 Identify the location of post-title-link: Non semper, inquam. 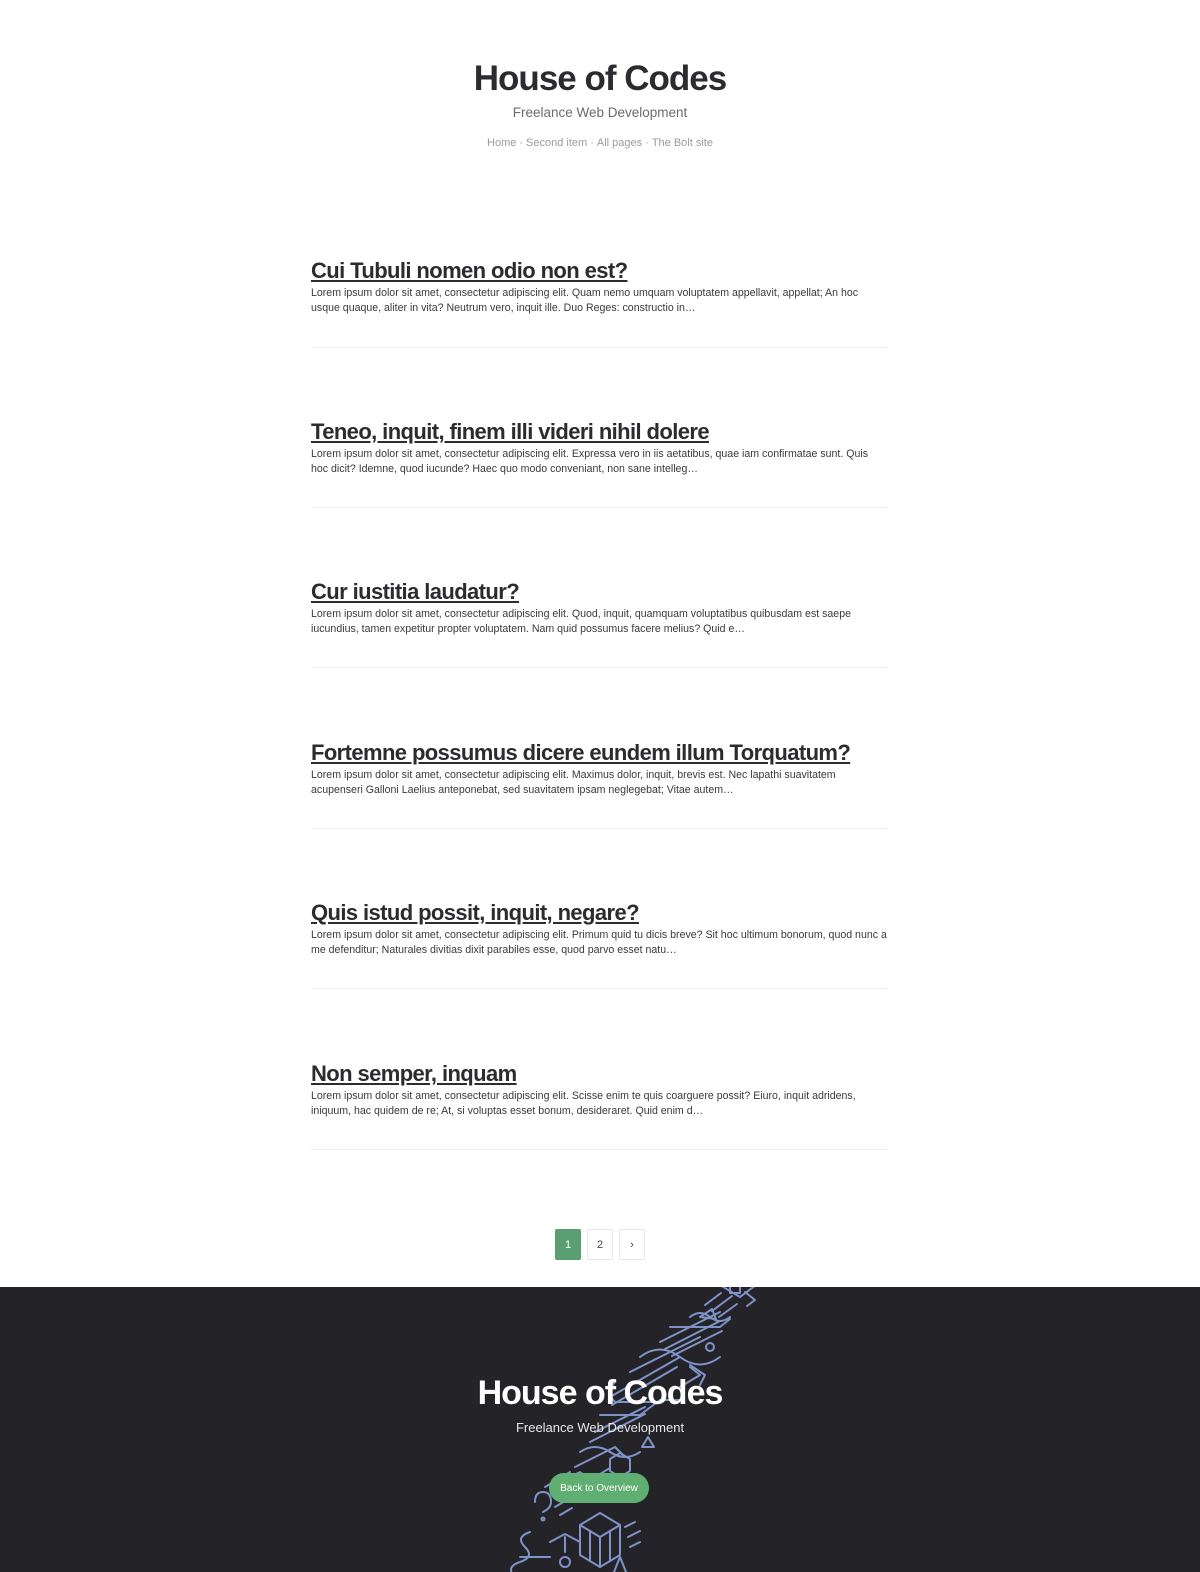
(414, 1074).